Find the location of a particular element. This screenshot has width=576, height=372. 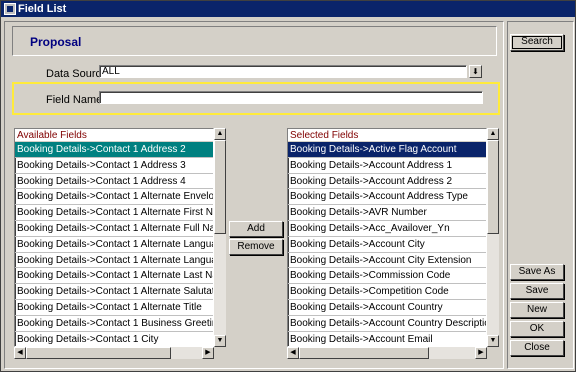

list-item: Booking Details->Commission Code is located at coordinates (387, 276).